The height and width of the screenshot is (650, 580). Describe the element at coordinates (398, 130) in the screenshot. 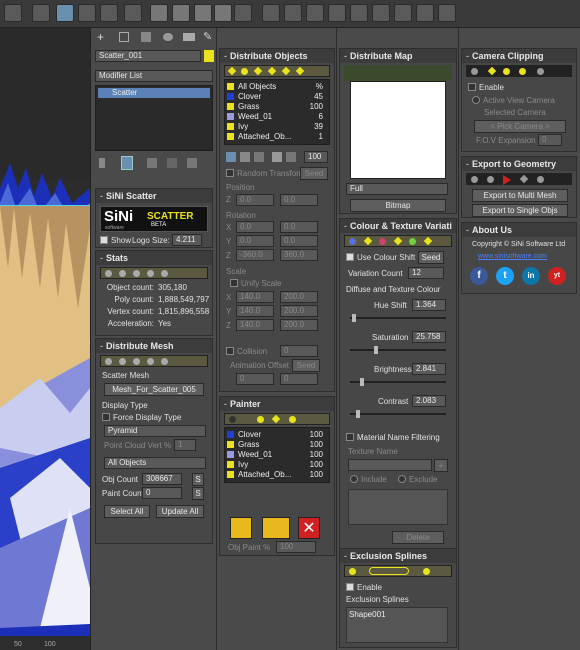

I see `map-preview` at that location.